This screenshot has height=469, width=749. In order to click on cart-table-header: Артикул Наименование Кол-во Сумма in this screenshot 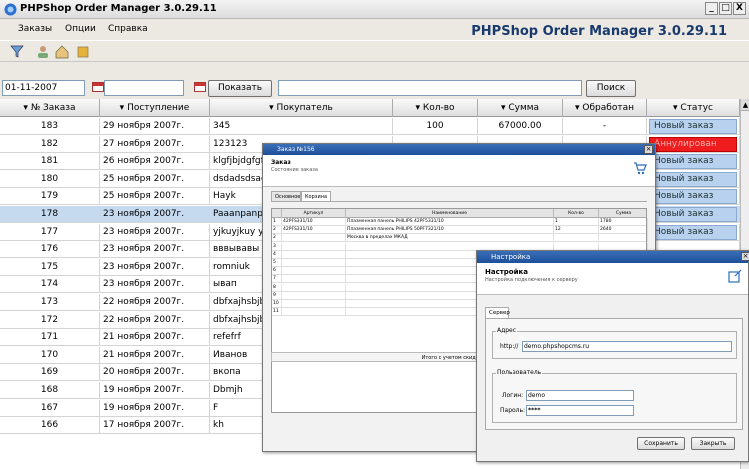, I will do `click(459, 213)`.